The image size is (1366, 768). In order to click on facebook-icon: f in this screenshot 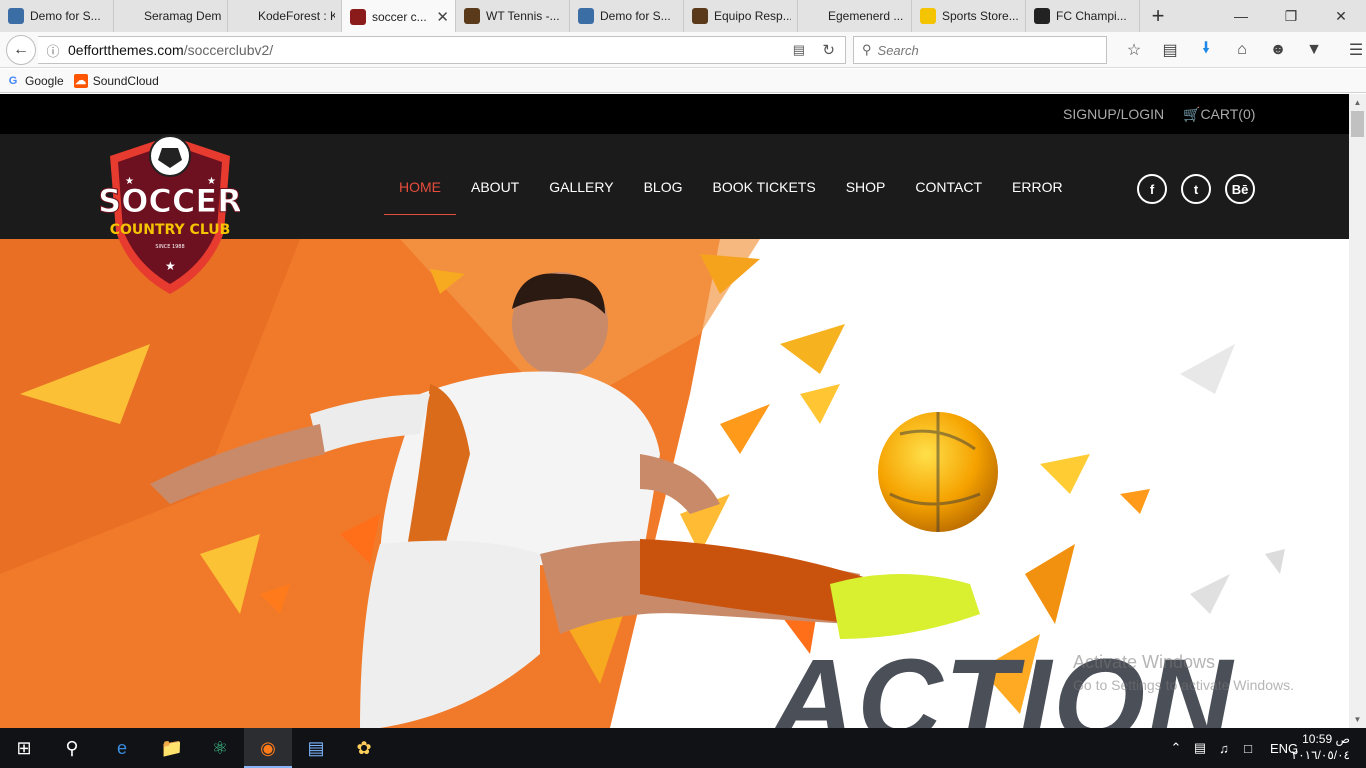, I will do `click(1152, 189)`.